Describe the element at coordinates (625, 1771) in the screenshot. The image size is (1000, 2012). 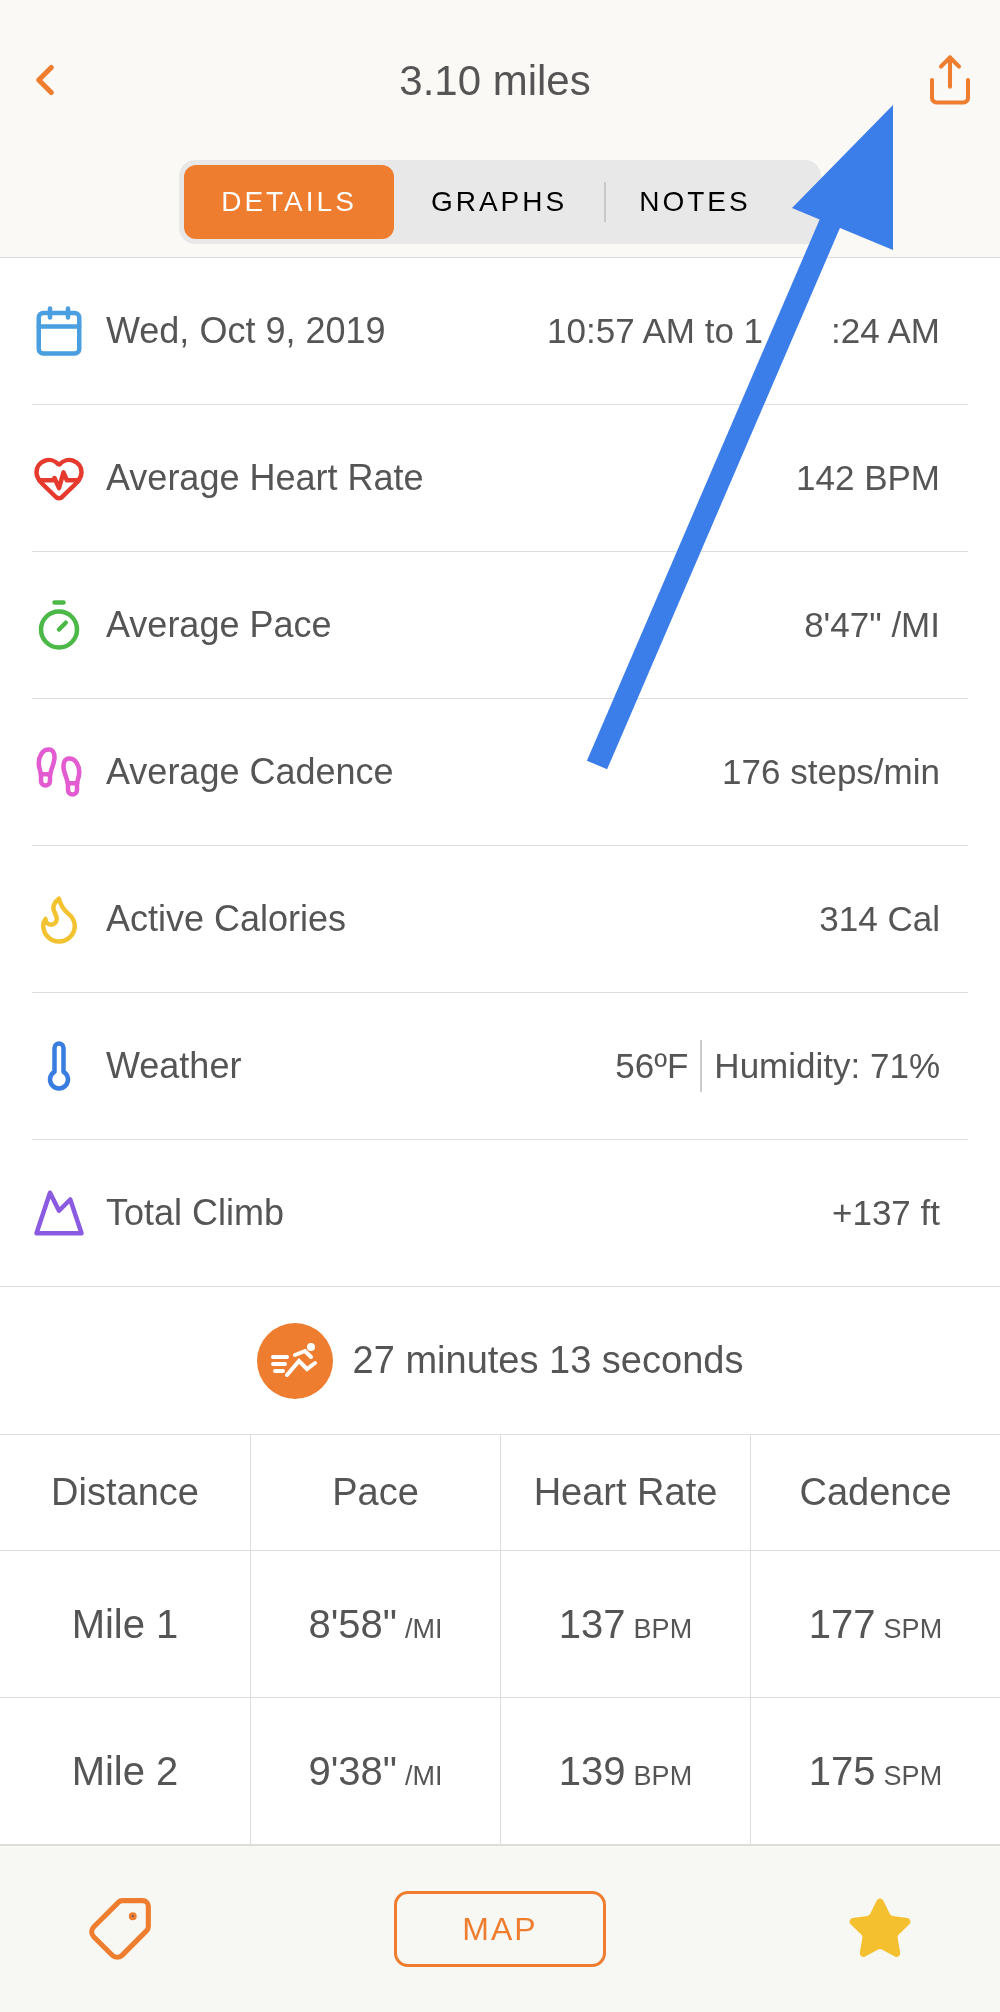
I see `table-cell-text: 139 BPM` at that location.